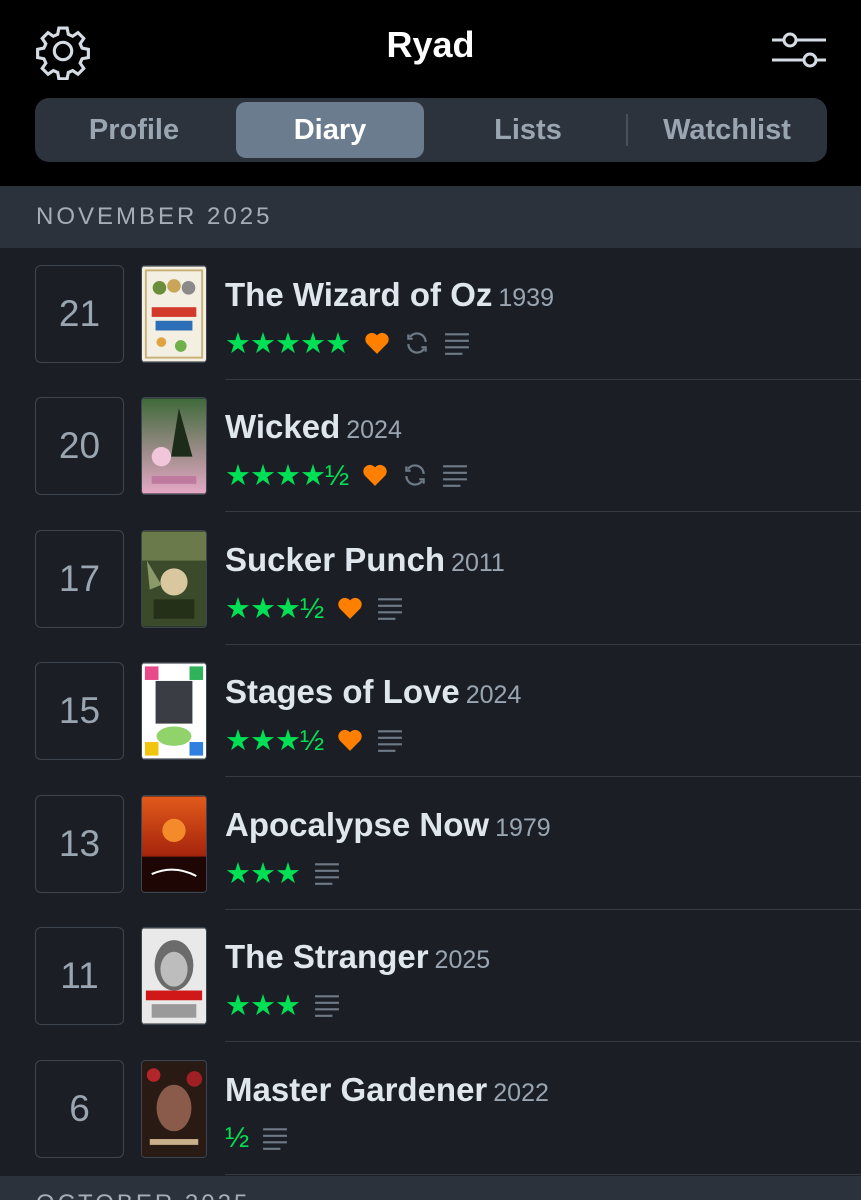 The image size is (861, 1200). Describe the element at coordinates (79, 976) in the screenshot. I see `diary-day: 11` at that location.